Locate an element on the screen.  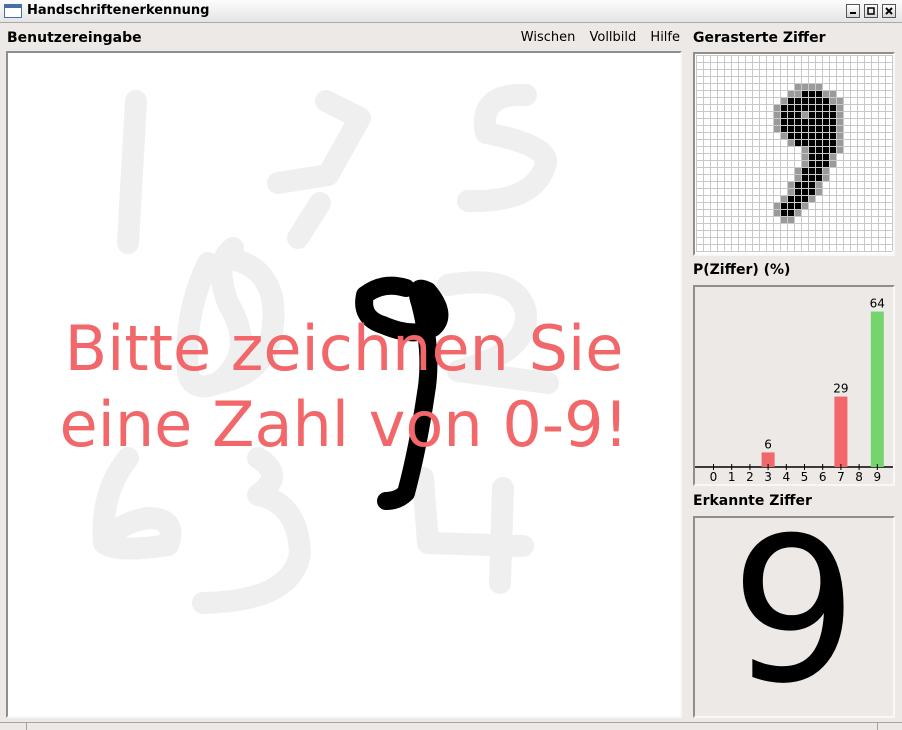
user-input-header: Benutzereingabe is located at coordinates (74, 38).